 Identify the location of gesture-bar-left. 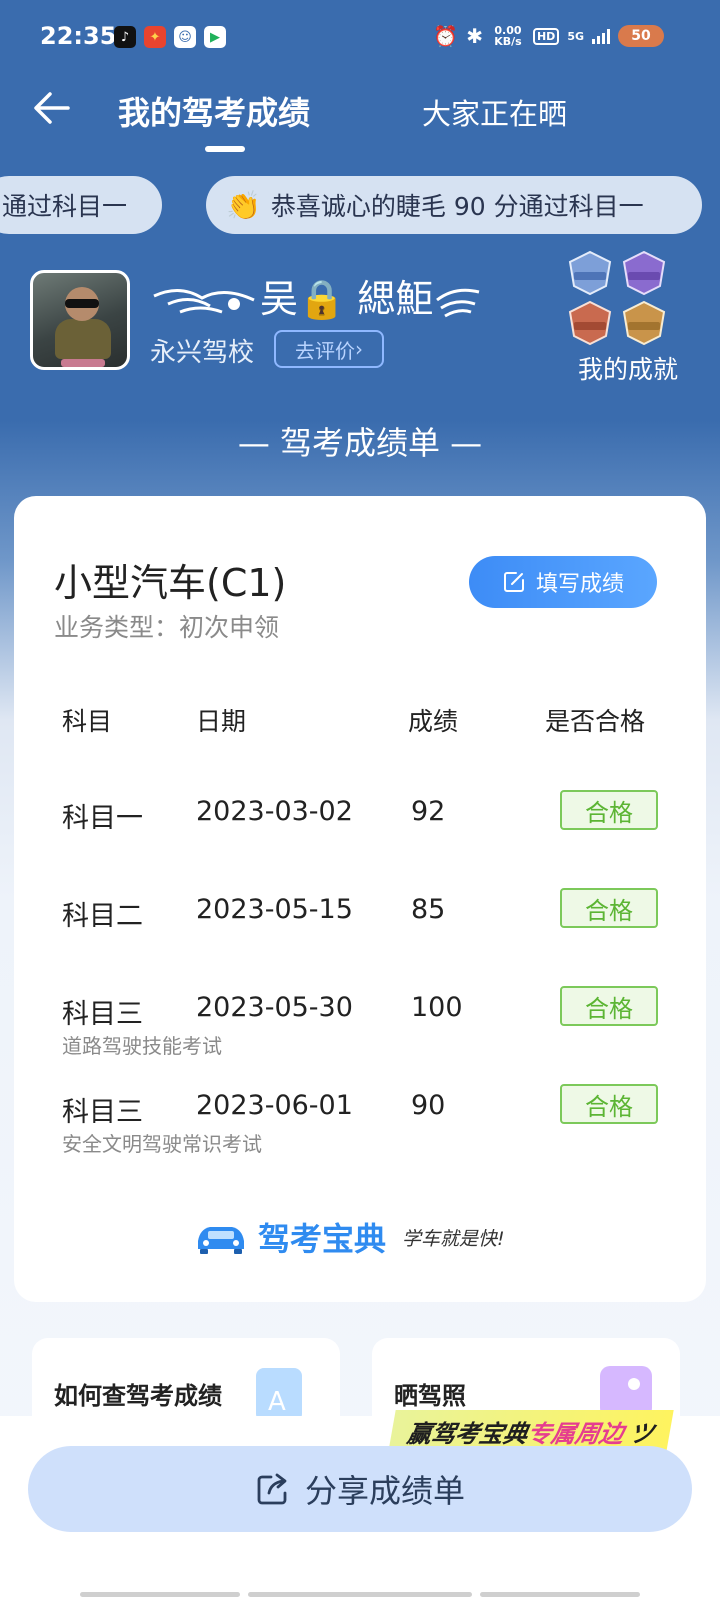
(160, 1594).